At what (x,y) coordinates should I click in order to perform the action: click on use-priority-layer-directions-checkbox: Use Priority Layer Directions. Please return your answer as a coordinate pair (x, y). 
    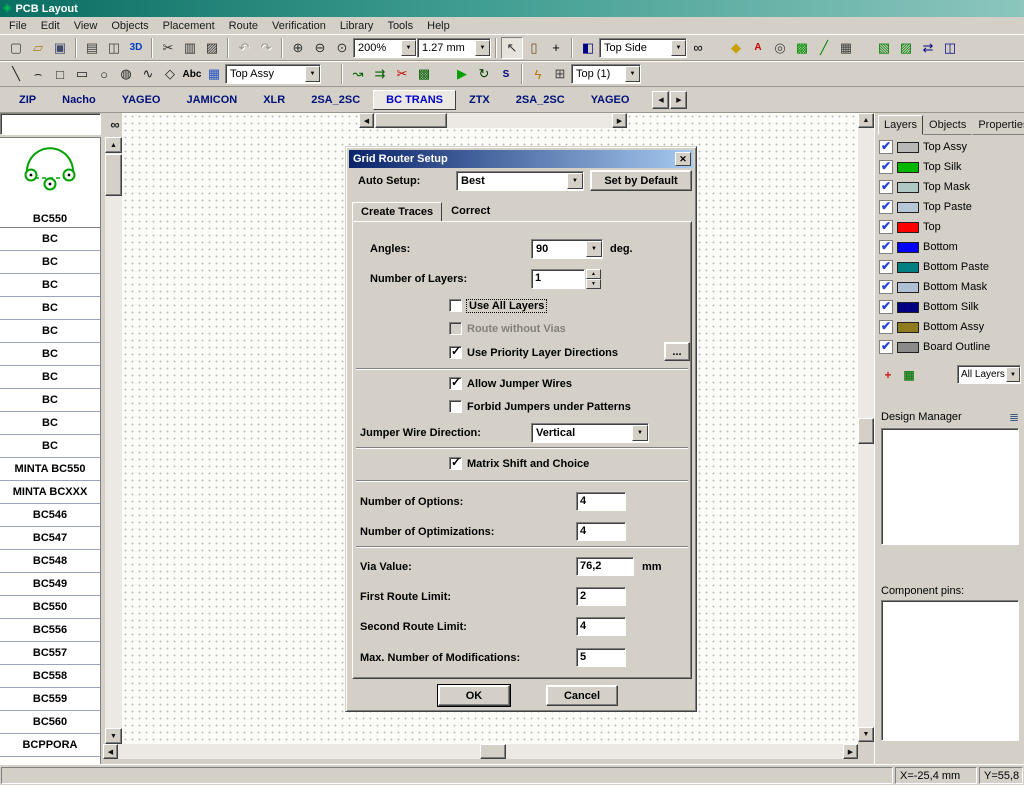
    Looking at the image, I should click on (533, 351).